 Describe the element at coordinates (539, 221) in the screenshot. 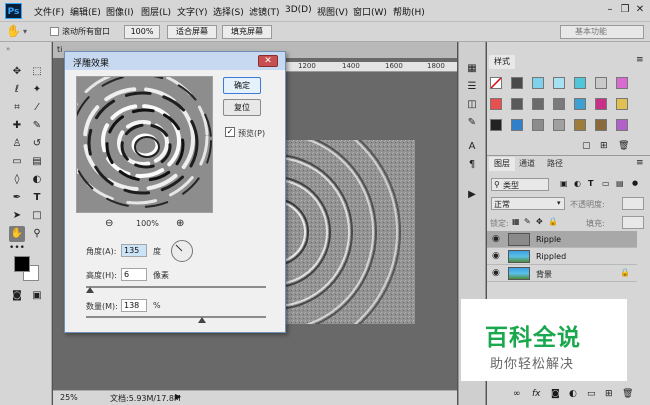

I see `lock-position-icon: ✥` at that location.